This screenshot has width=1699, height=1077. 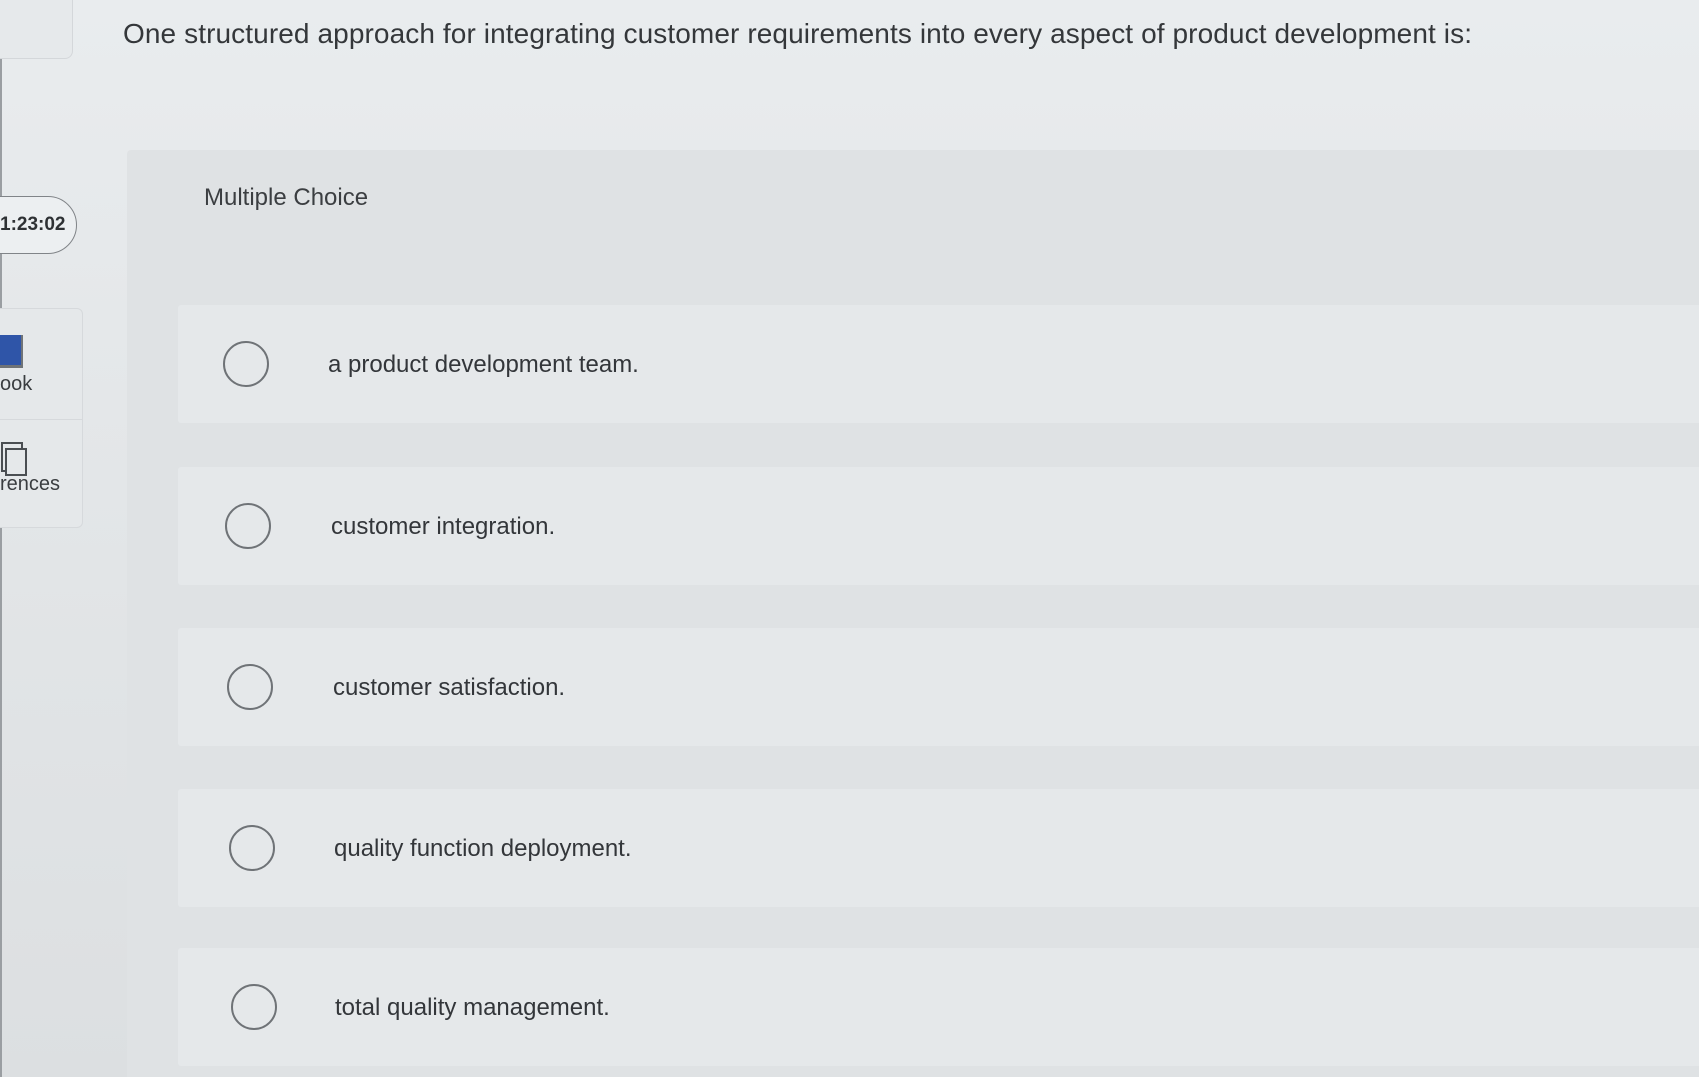 What do you see at coordinates (41, 364) in the screenshot?
I see `sidebar-item-ebook: ook` at bounding box center [41, 364].